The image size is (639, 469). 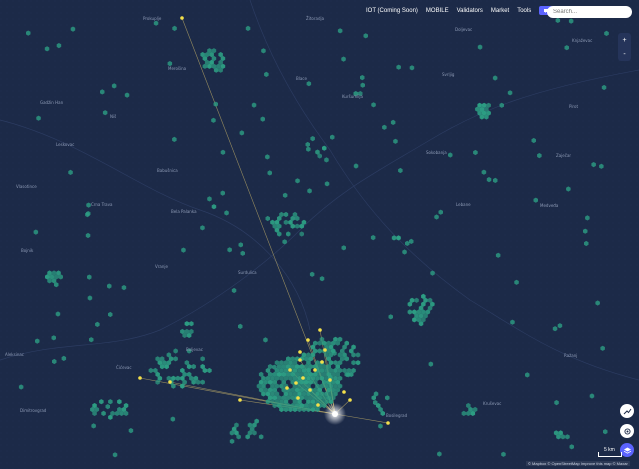 What do you see at coordinates (549, 205) in the screenshot?
I see `place-label: Medveđa` at bounding box center [549, 205].